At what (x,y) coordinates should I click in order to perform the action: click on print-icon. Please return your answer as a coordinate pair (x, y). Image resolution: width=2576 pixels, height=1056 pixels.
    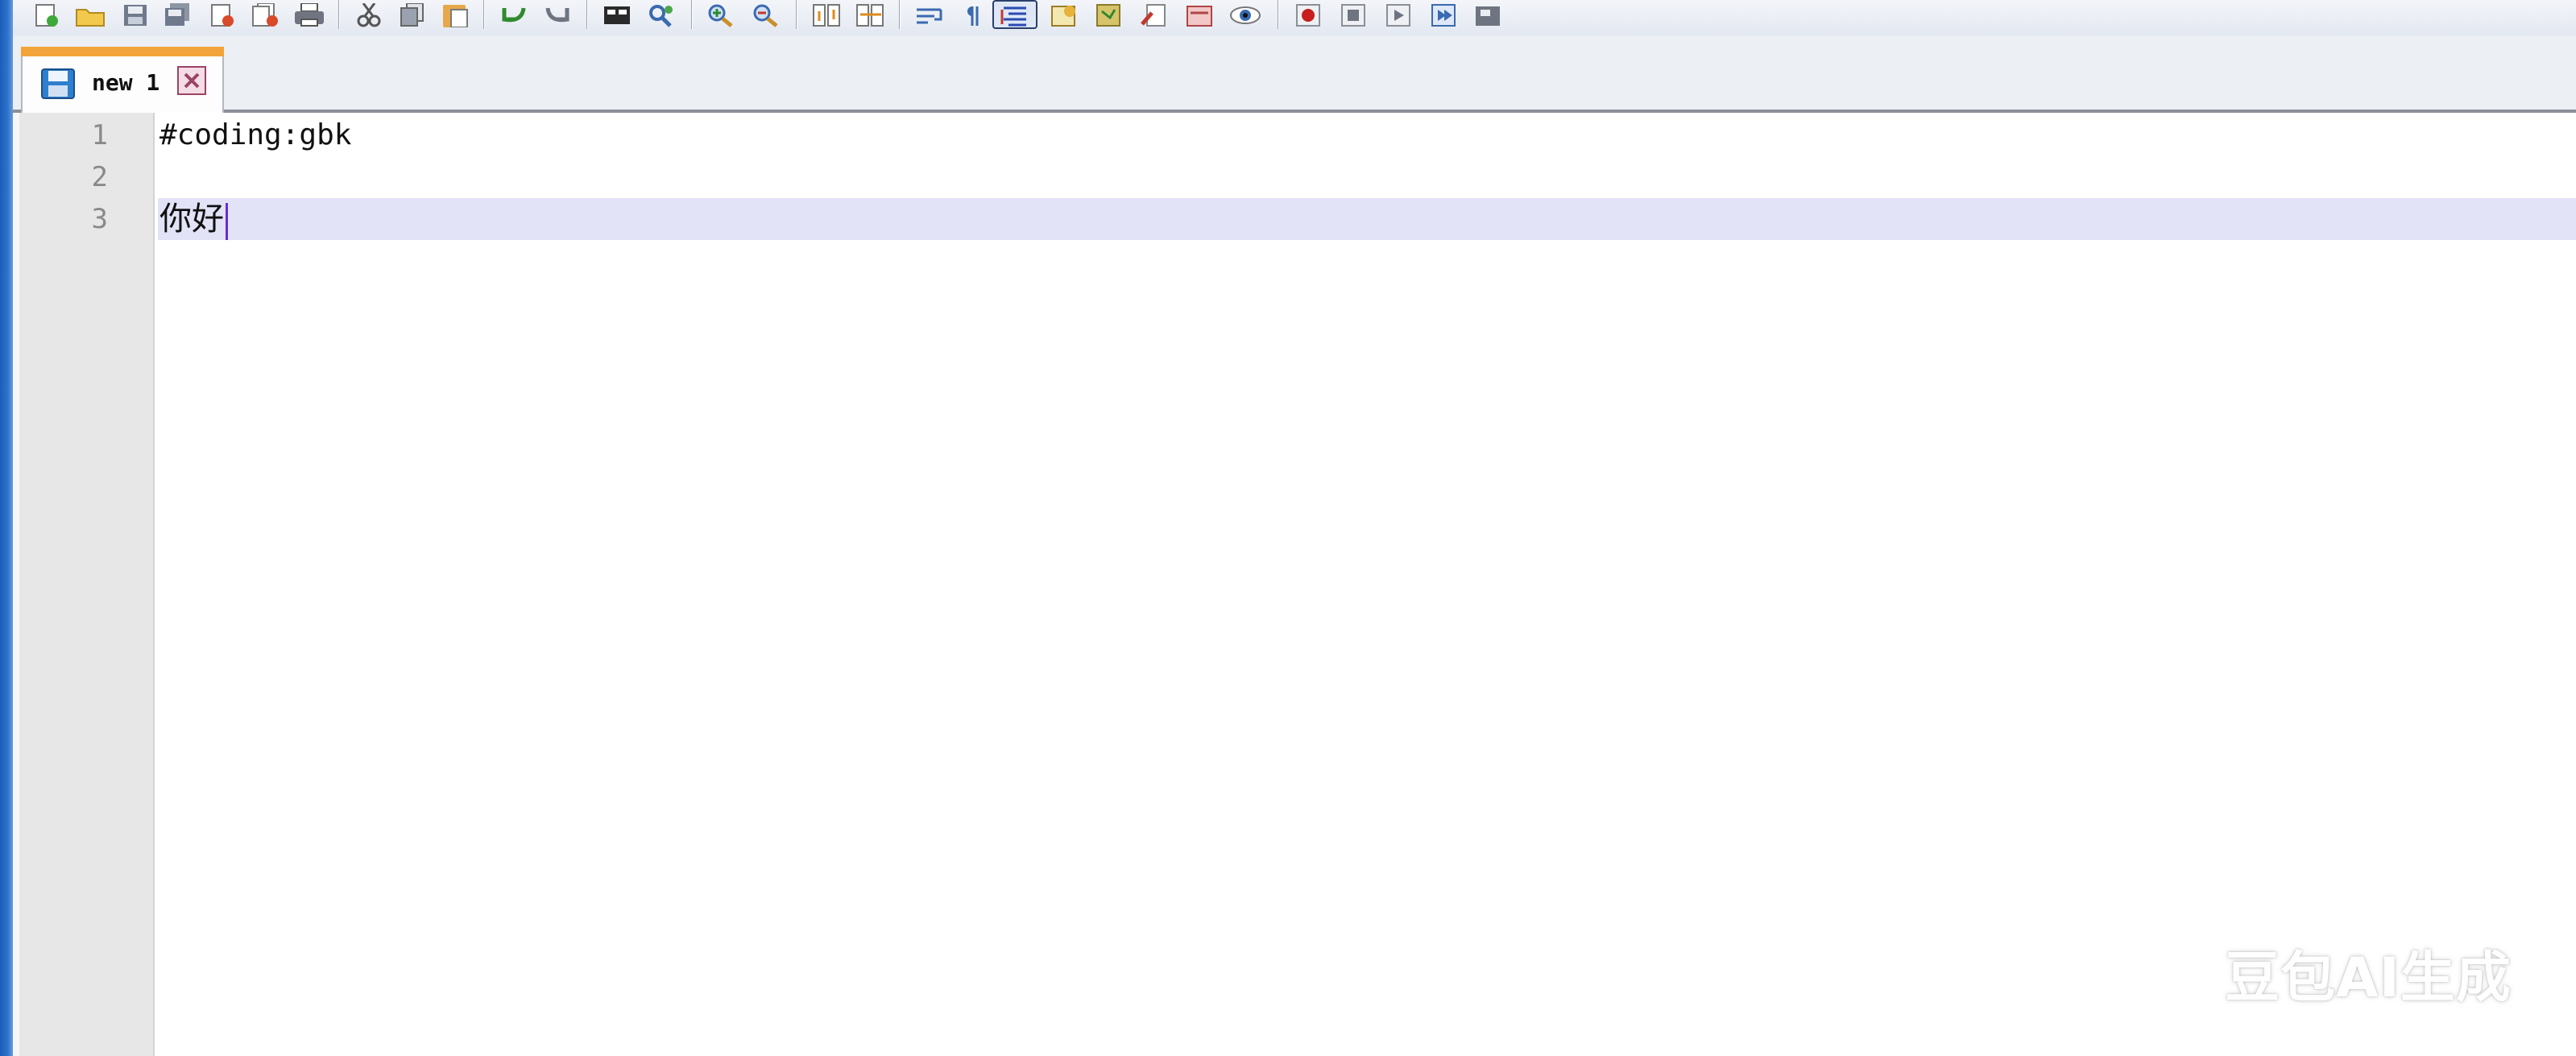
    Looking at the image, I should click on (309, 13).